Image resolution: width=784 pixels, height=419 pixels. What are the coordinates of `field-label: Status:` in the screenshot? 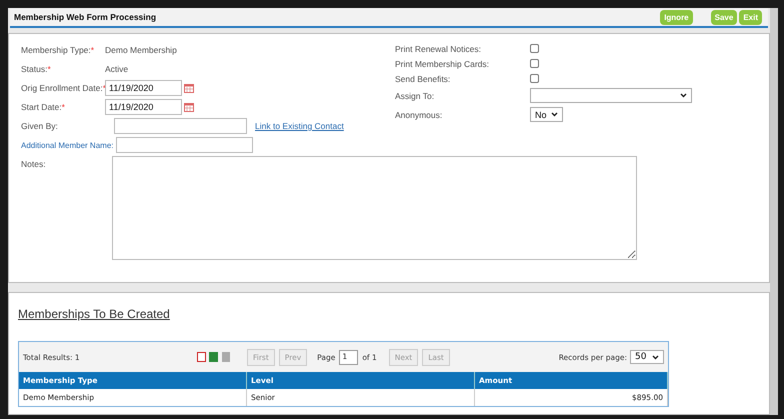 It's located at (34, 69).